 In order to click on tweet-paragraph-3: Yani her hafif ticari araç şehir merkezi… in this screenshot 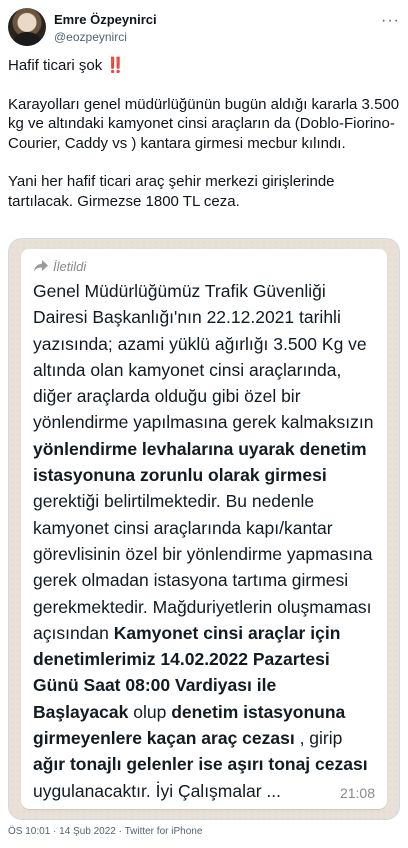, I will do `click(171, 191)`.